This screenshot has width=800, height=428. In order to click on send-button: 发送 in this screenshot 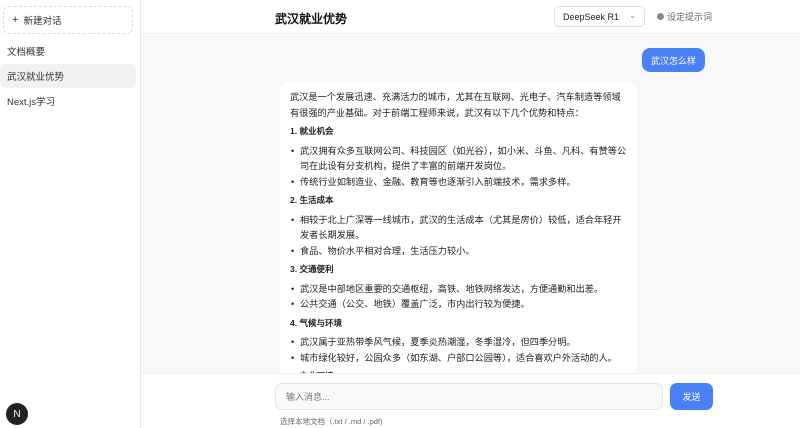, I will do `click(691, 396)`.